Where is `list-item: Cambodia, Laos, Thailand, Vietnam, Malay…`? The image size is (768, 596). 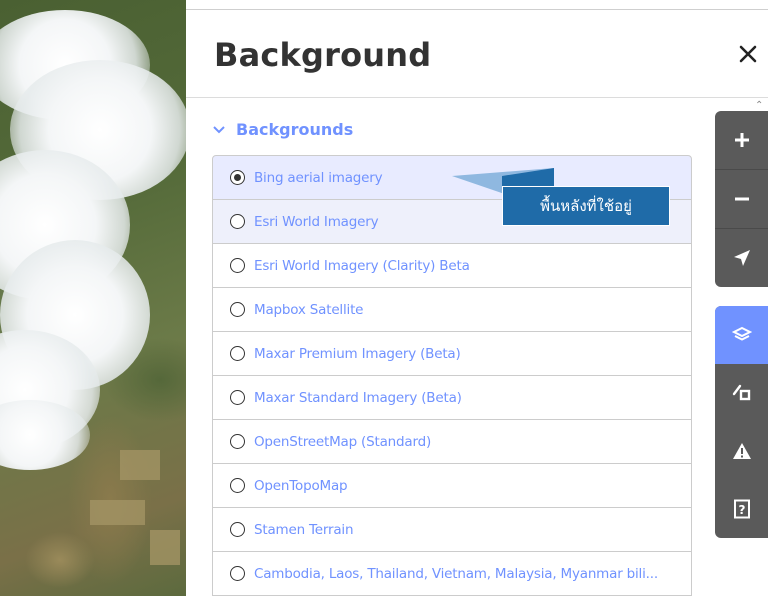 list-item: Cambodia, Laos, Thailand, Vietnam, Malay… is located at coordinates (452, 574).